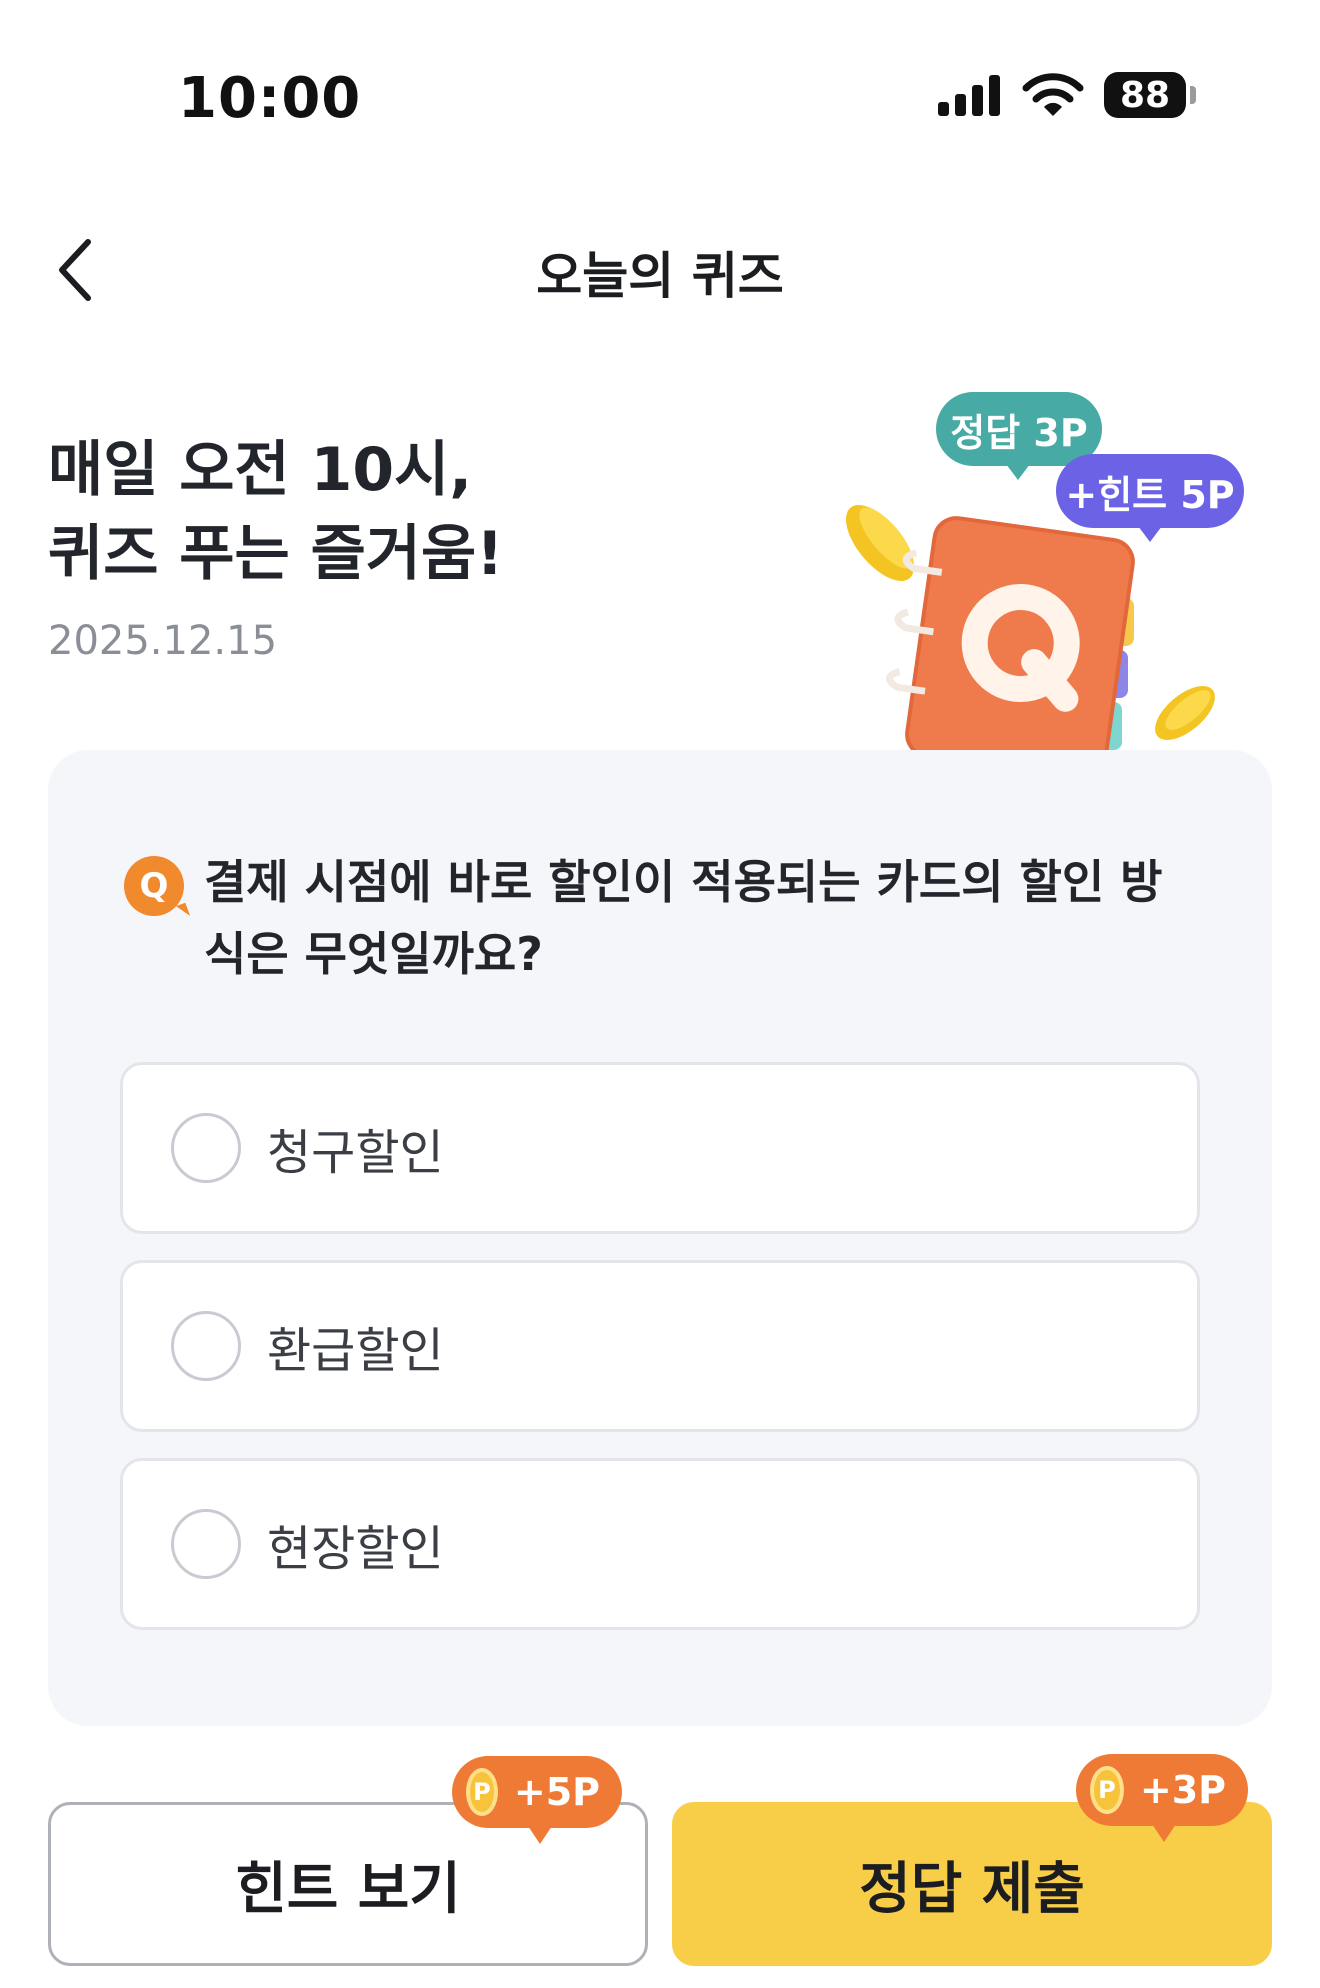 This screenshot has height=1988, width=1320. I want to click on submit-reward-badge: P +3P, so click(1162, 1798).